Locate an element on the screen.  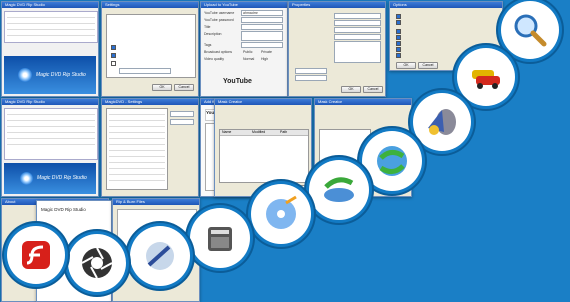
description-field is located at coordinates (262, 36).